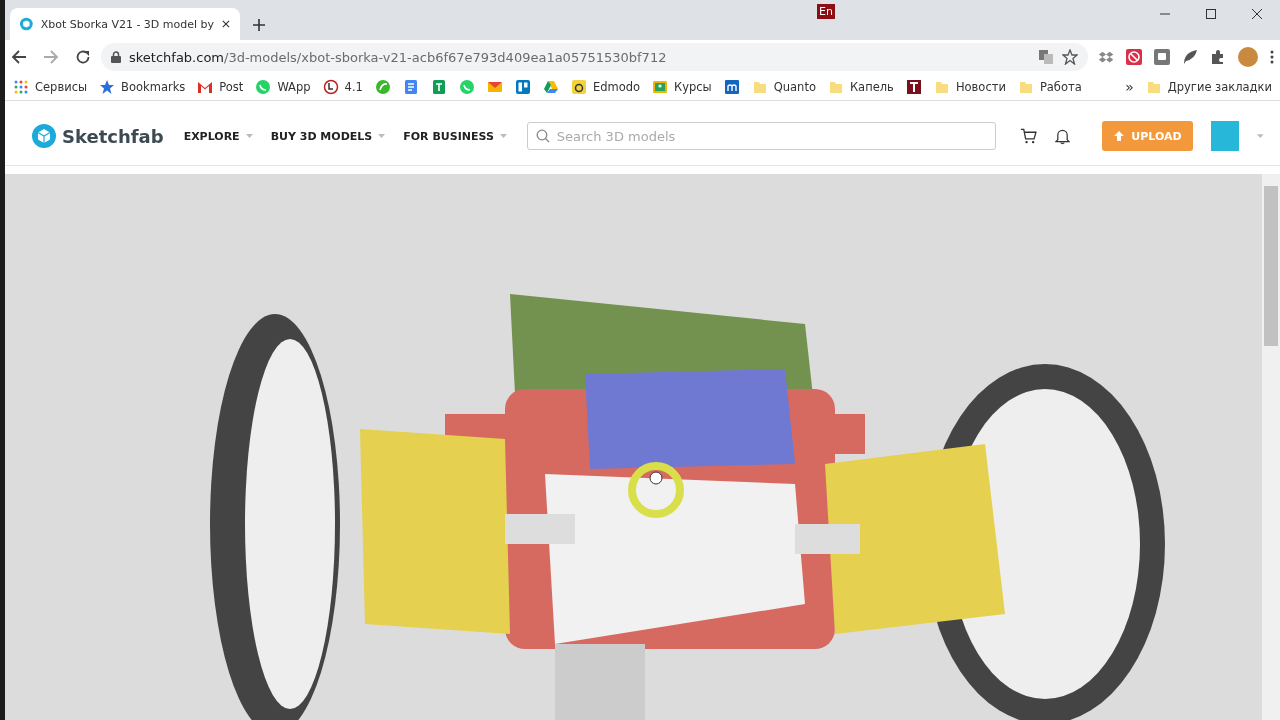 This screenshot has height=720, width=1280. Describe the element at coordinates (1225, 136) in the screenshot. I see `user-avatar` at that location.